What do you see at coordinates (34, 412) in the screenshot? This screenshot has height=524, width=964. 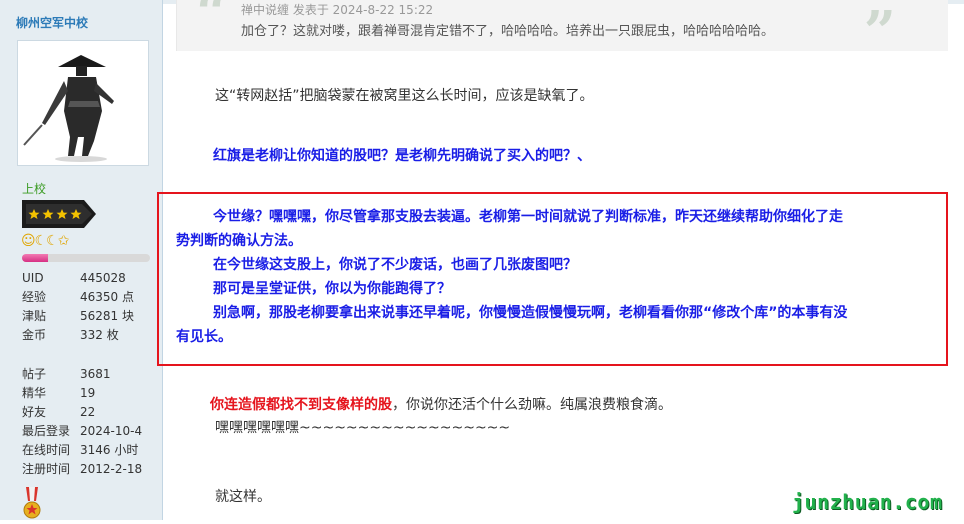 I see `stat-label: 好友` at bounding box center [34, 412].